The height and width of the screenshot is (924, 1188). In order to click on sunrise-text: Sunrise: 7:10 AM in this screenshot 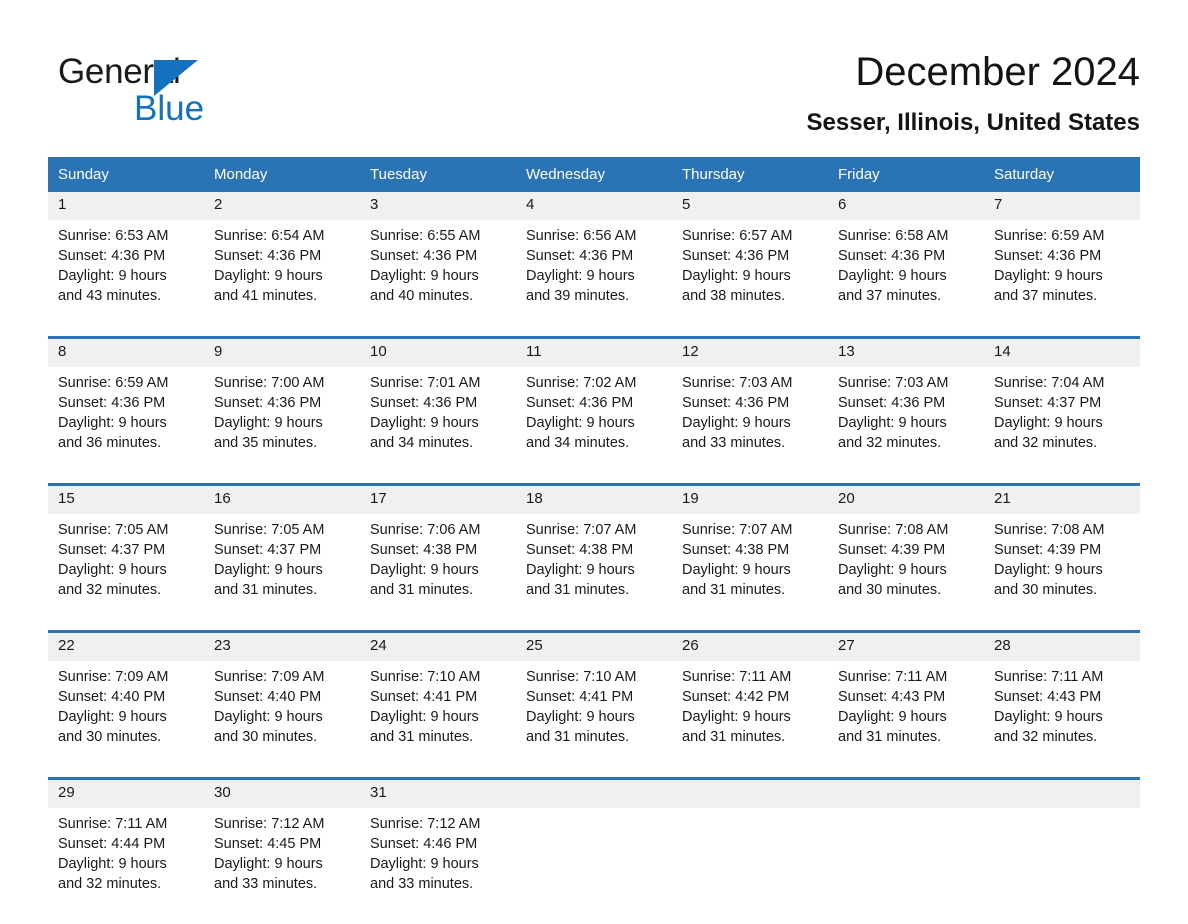, I will do `click(425, 677)`.